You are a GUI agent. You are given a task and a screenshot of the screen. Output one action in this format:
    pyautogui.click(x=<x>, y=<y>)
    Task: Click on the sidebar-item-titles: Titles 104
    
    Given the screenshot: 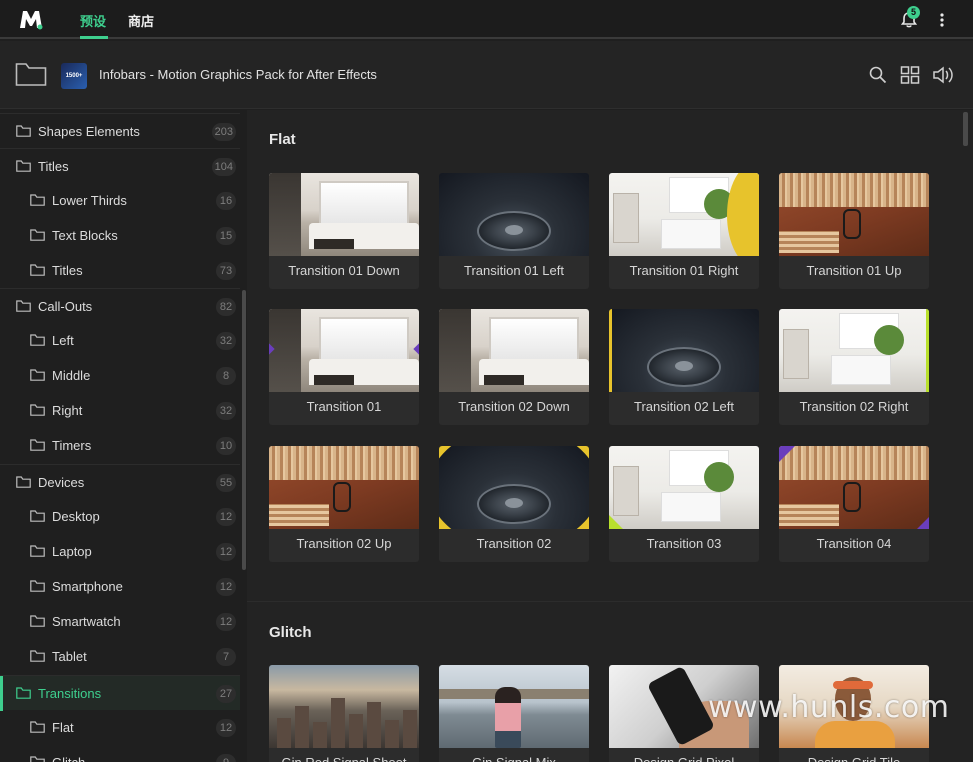 What is the action you would take?
    pyautogui.click(x=120, y=165)
    